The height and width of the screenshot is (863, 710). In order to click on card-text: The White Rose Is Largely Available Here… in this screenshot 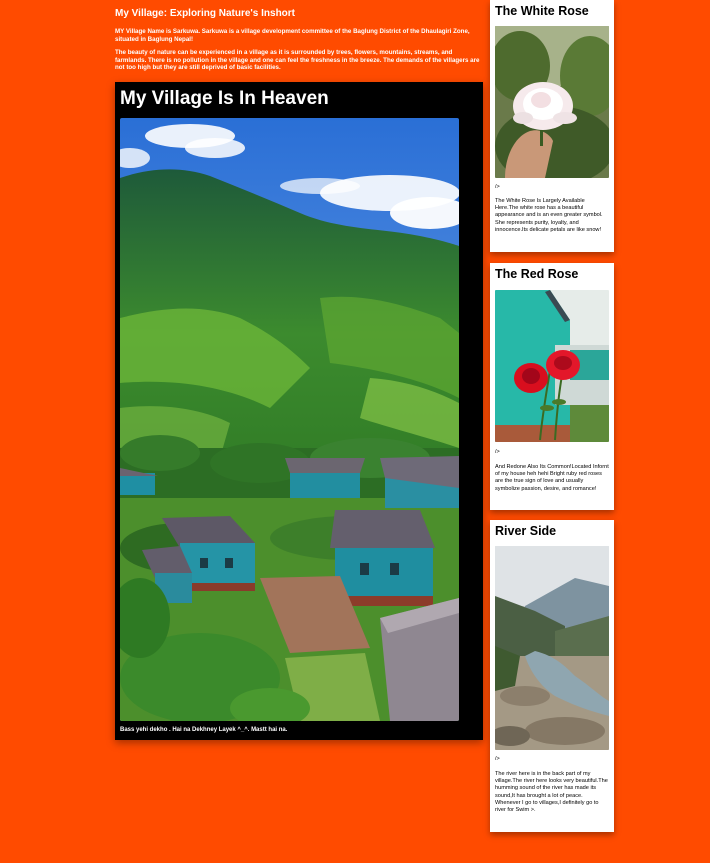, I will do `click(549, 215)`.